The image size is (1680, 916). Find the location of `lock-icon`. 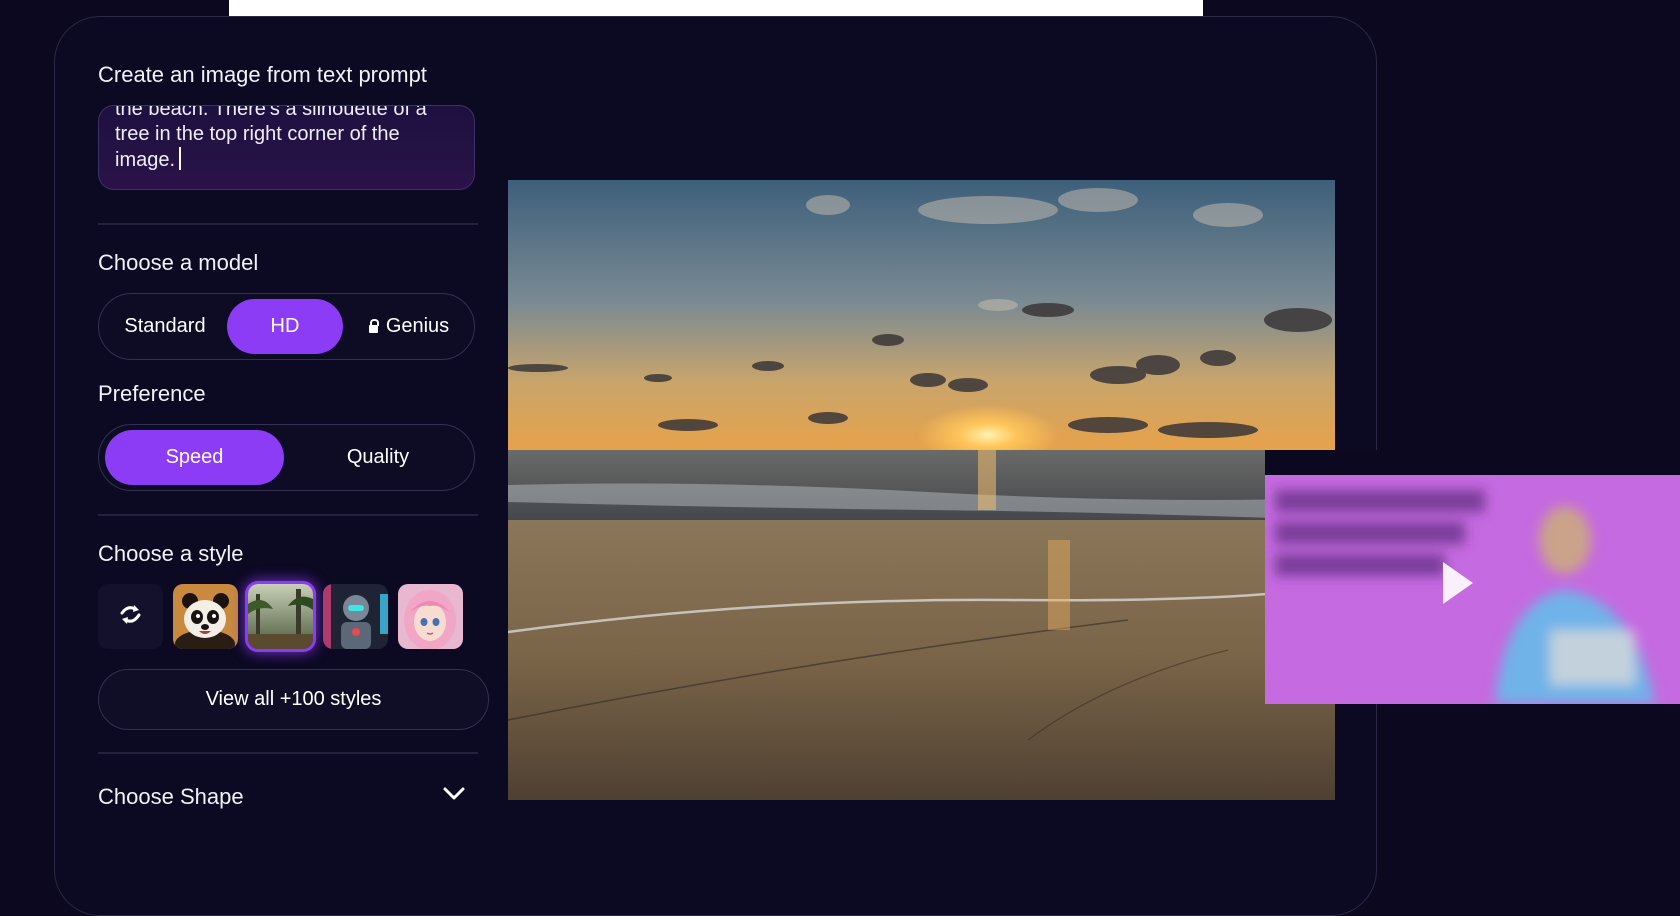

lock-icon is located at coordinates (373, 326).